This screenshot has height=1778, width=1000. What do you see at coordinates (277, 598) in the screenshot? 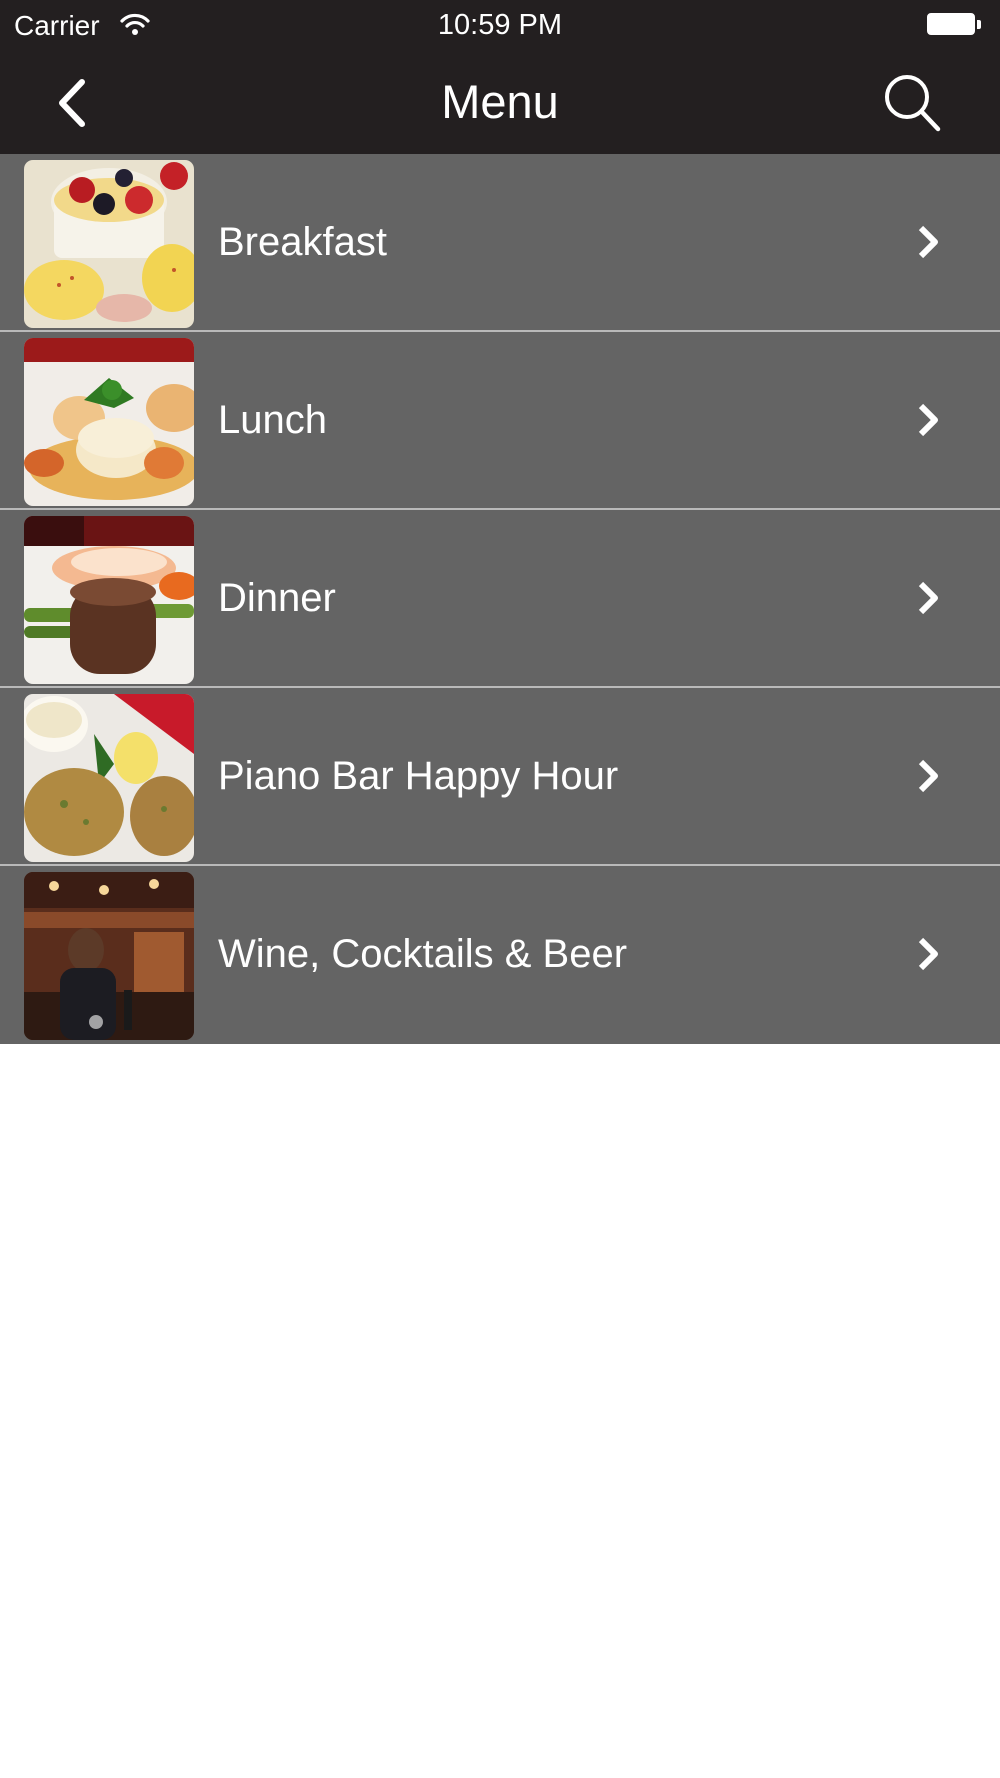
I see `menu-item-label: Dinner` at bounding box center [277, 598].